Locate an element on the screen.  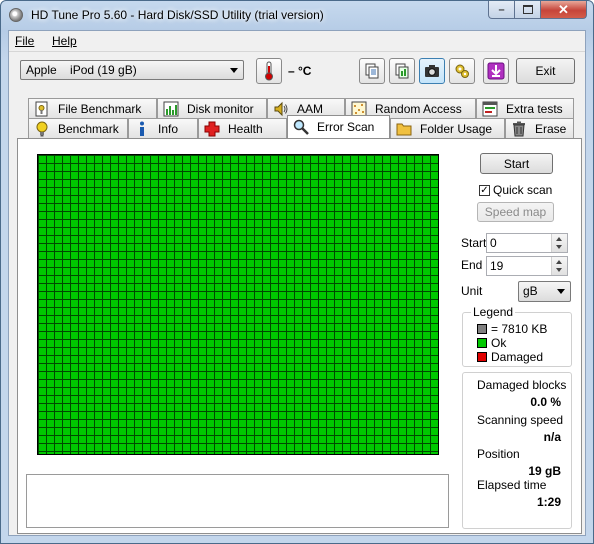
maximize-button is located at coordinates (528, 10).